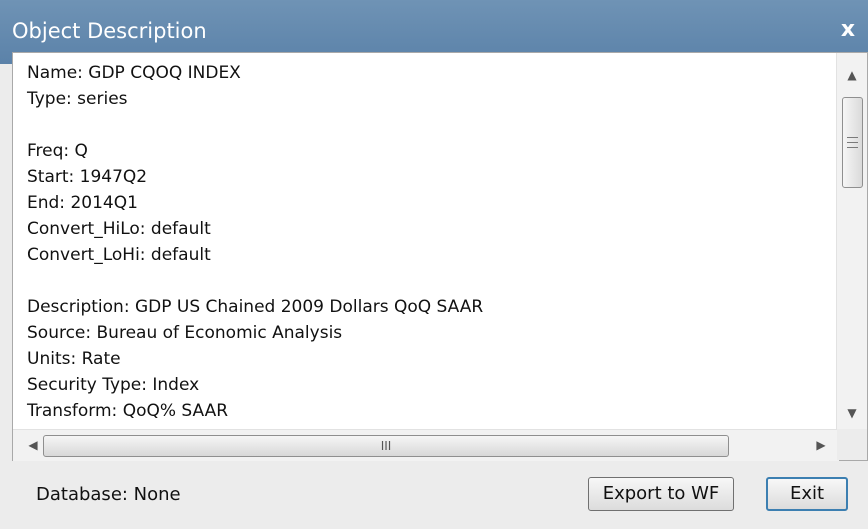  Describe the element at coordinates (851, 241) in the screenshot. I see `vertical-scrollbar: ▲ ▼` at that location.